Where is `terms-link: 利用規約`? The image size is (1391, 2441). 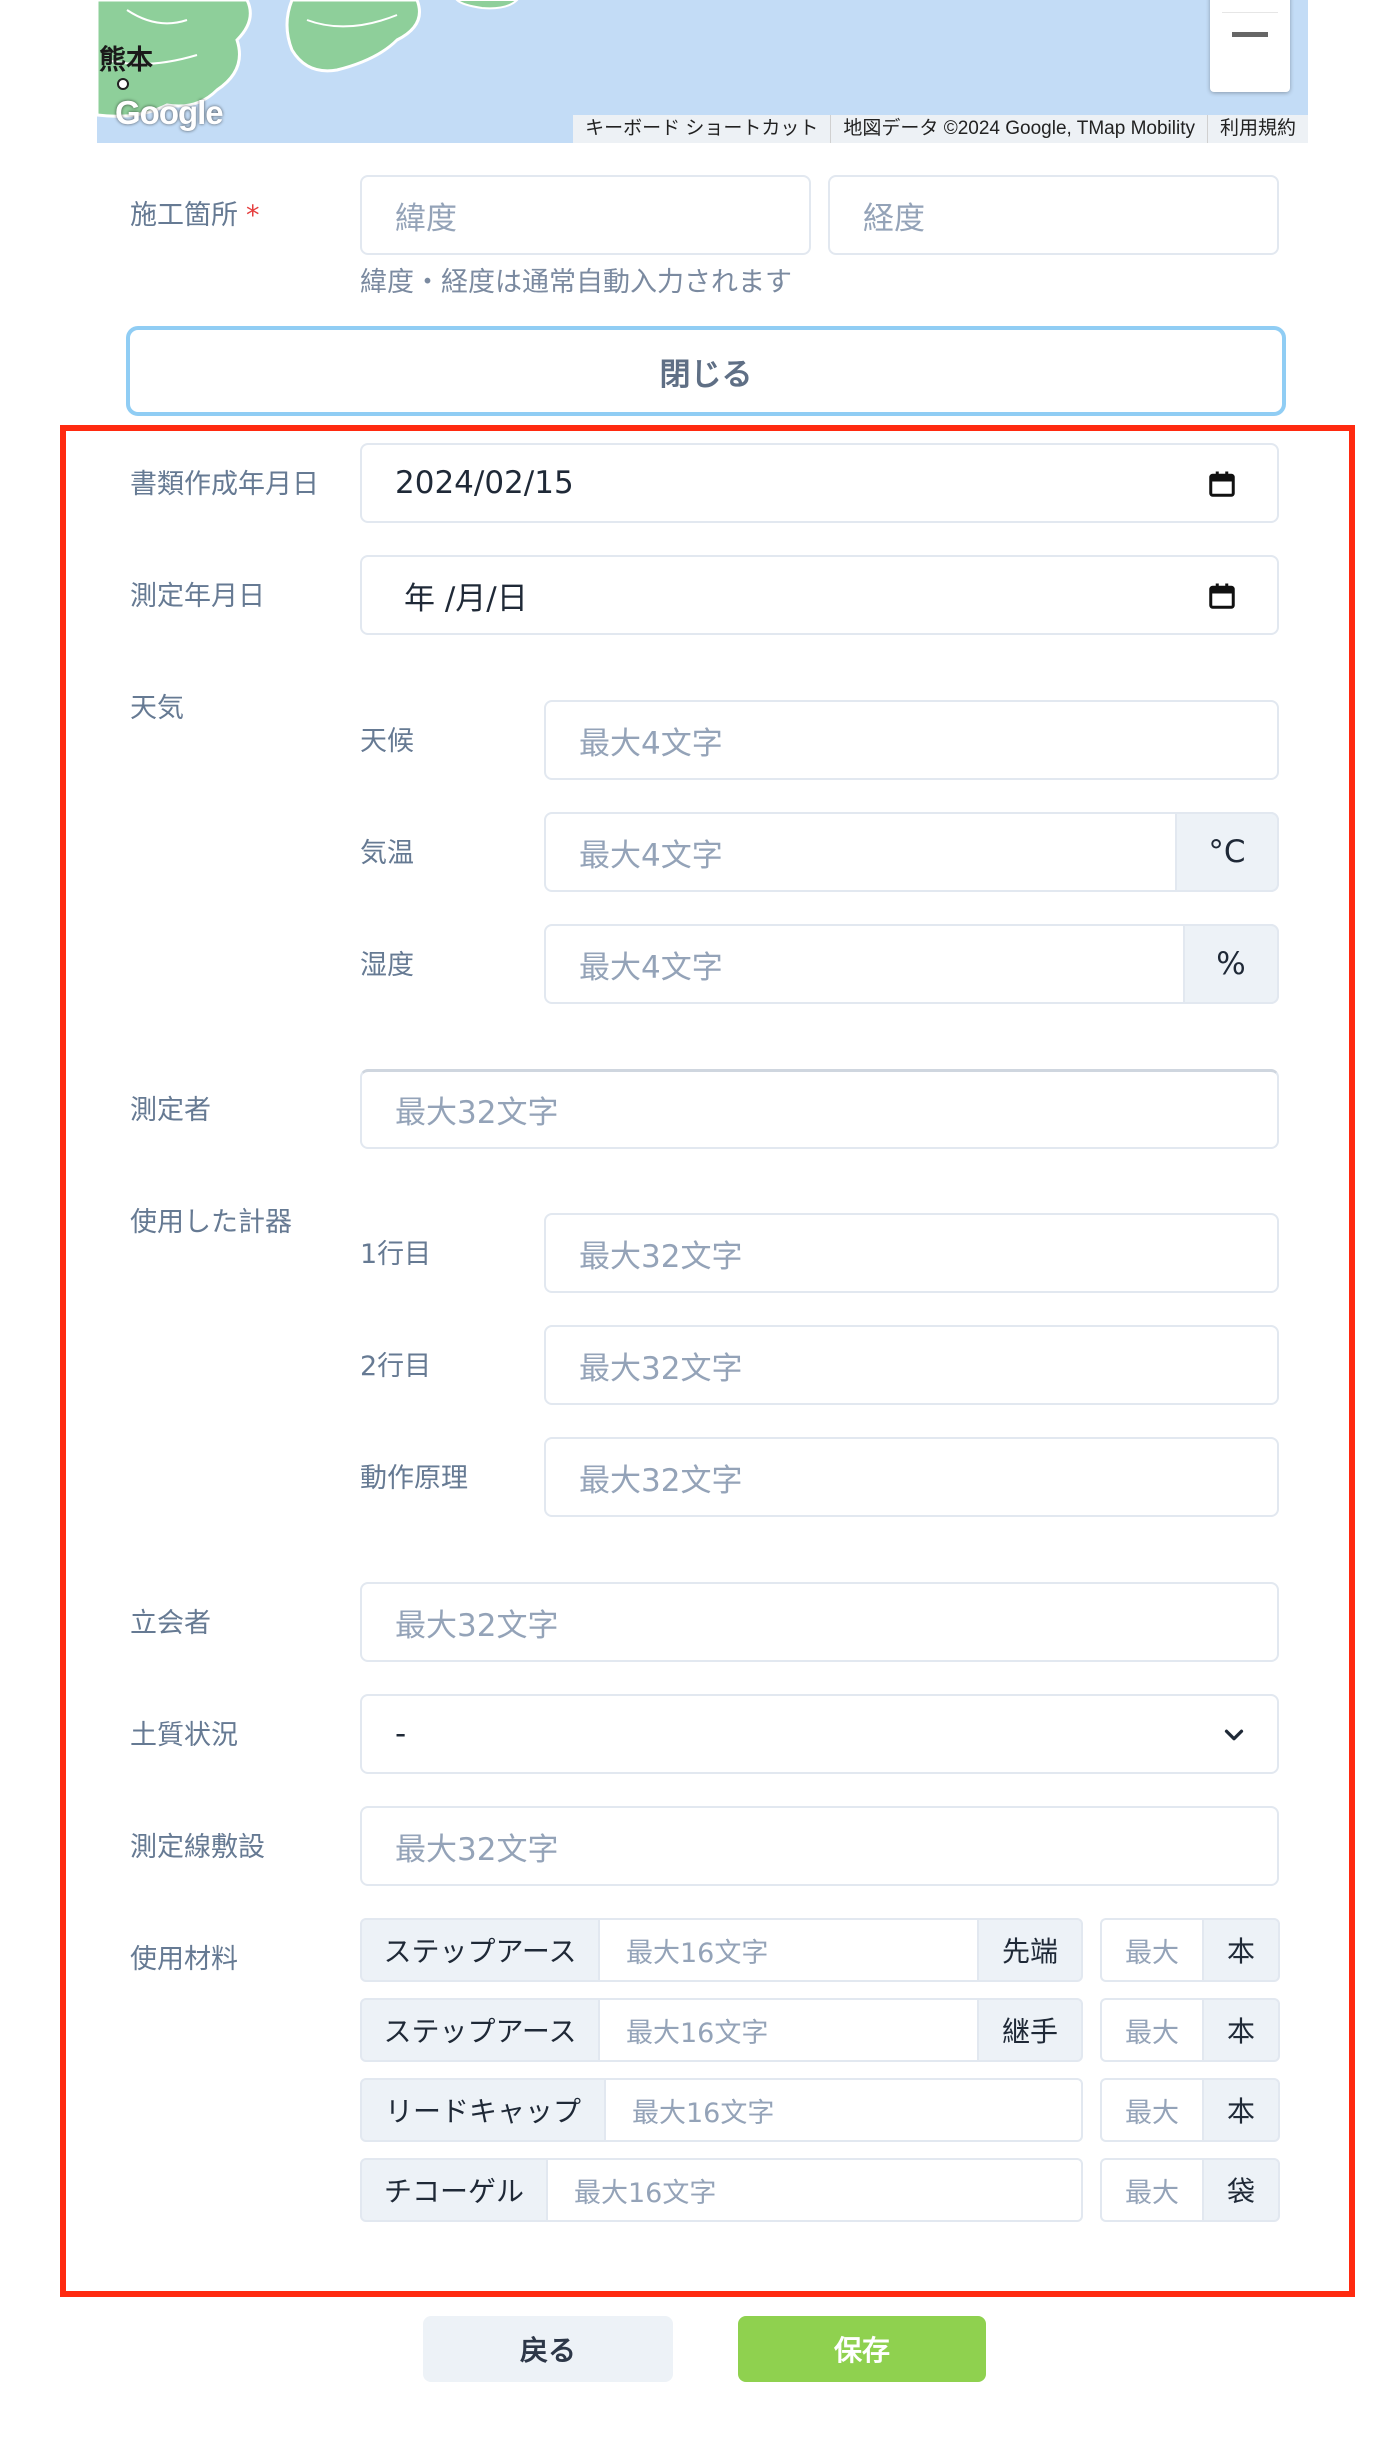
terms-link: 利用規約 is located at coordinates (1257, 129).